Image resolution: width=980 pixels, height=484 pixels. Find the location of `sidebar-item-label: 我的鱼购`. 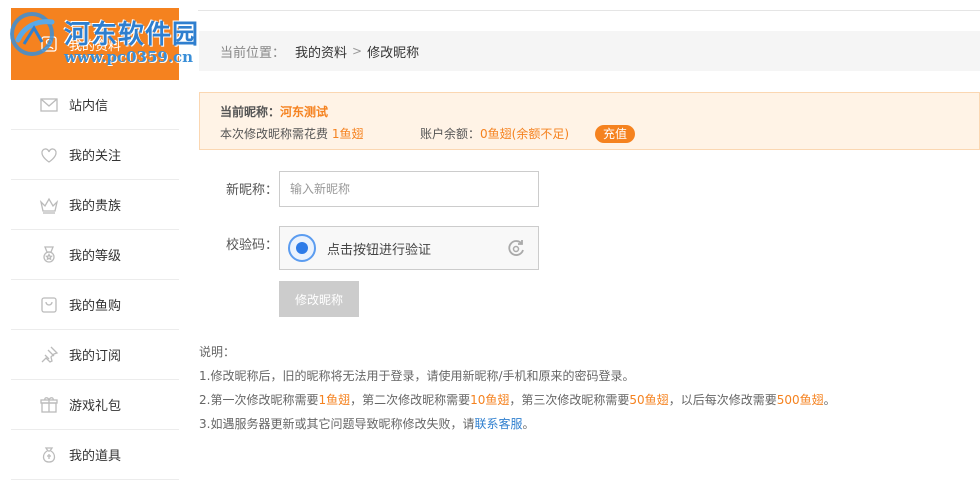

sidebar-item-label: 我的鱼购 is located at coordinates (95, 306).